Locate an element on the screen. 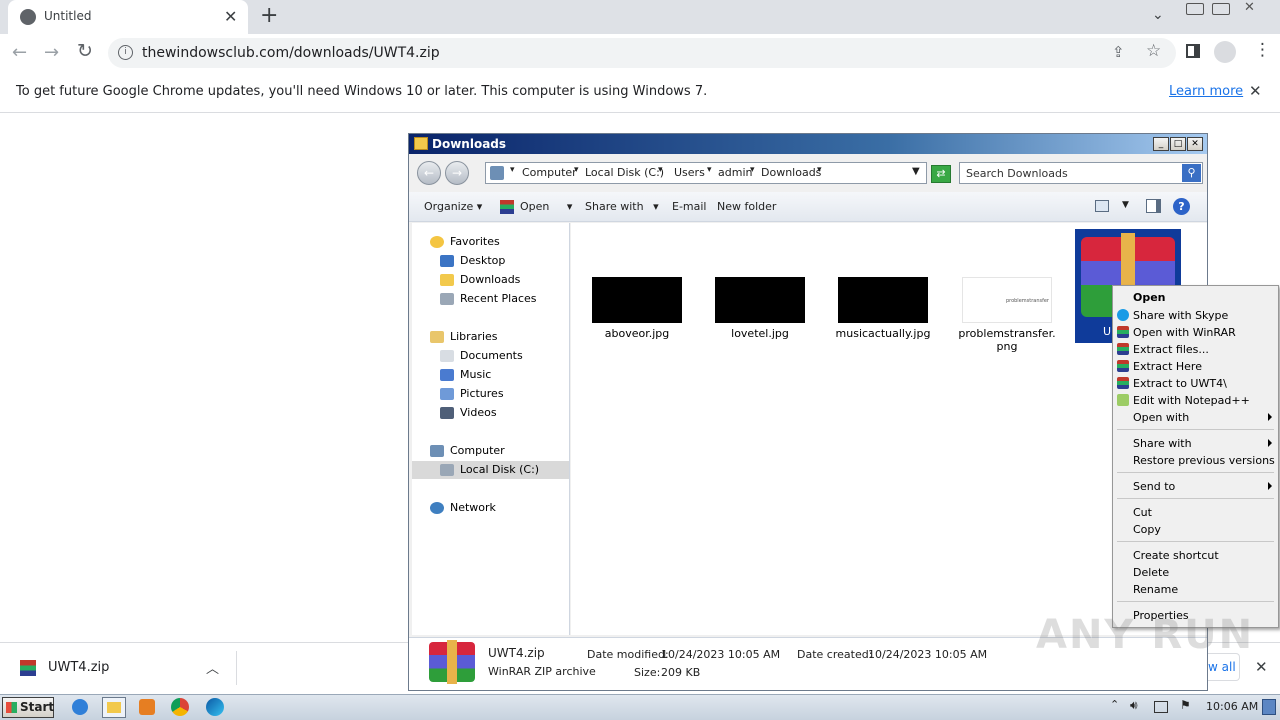 This screenshot has height=720, width=1280. close-infobar-icon: ✕ is located at coordinates (1255, 91).